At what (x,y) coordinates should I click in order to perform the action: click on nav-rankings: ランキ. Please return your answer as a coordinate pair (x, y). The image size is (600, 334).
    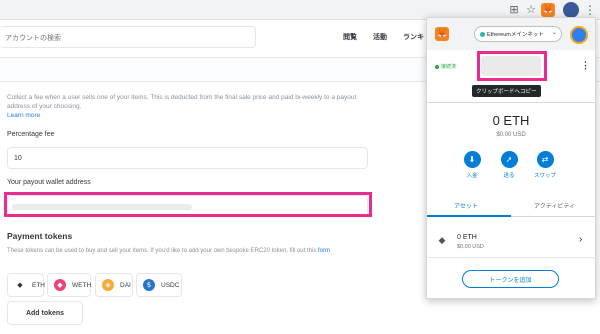
    Looking at the image, I should click on (413, 37).